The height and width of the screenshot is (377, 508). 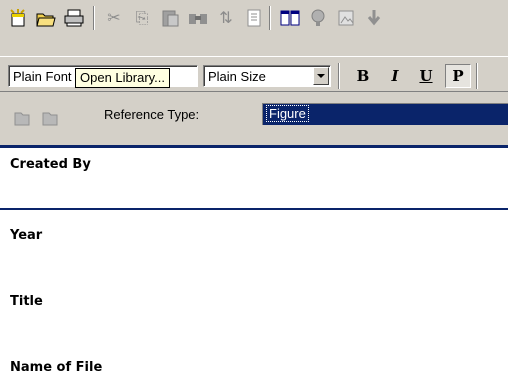 What do you see at coordinates (254, 18) in the screenshot?
I see `format-icon` at bounding box center [254, 18].